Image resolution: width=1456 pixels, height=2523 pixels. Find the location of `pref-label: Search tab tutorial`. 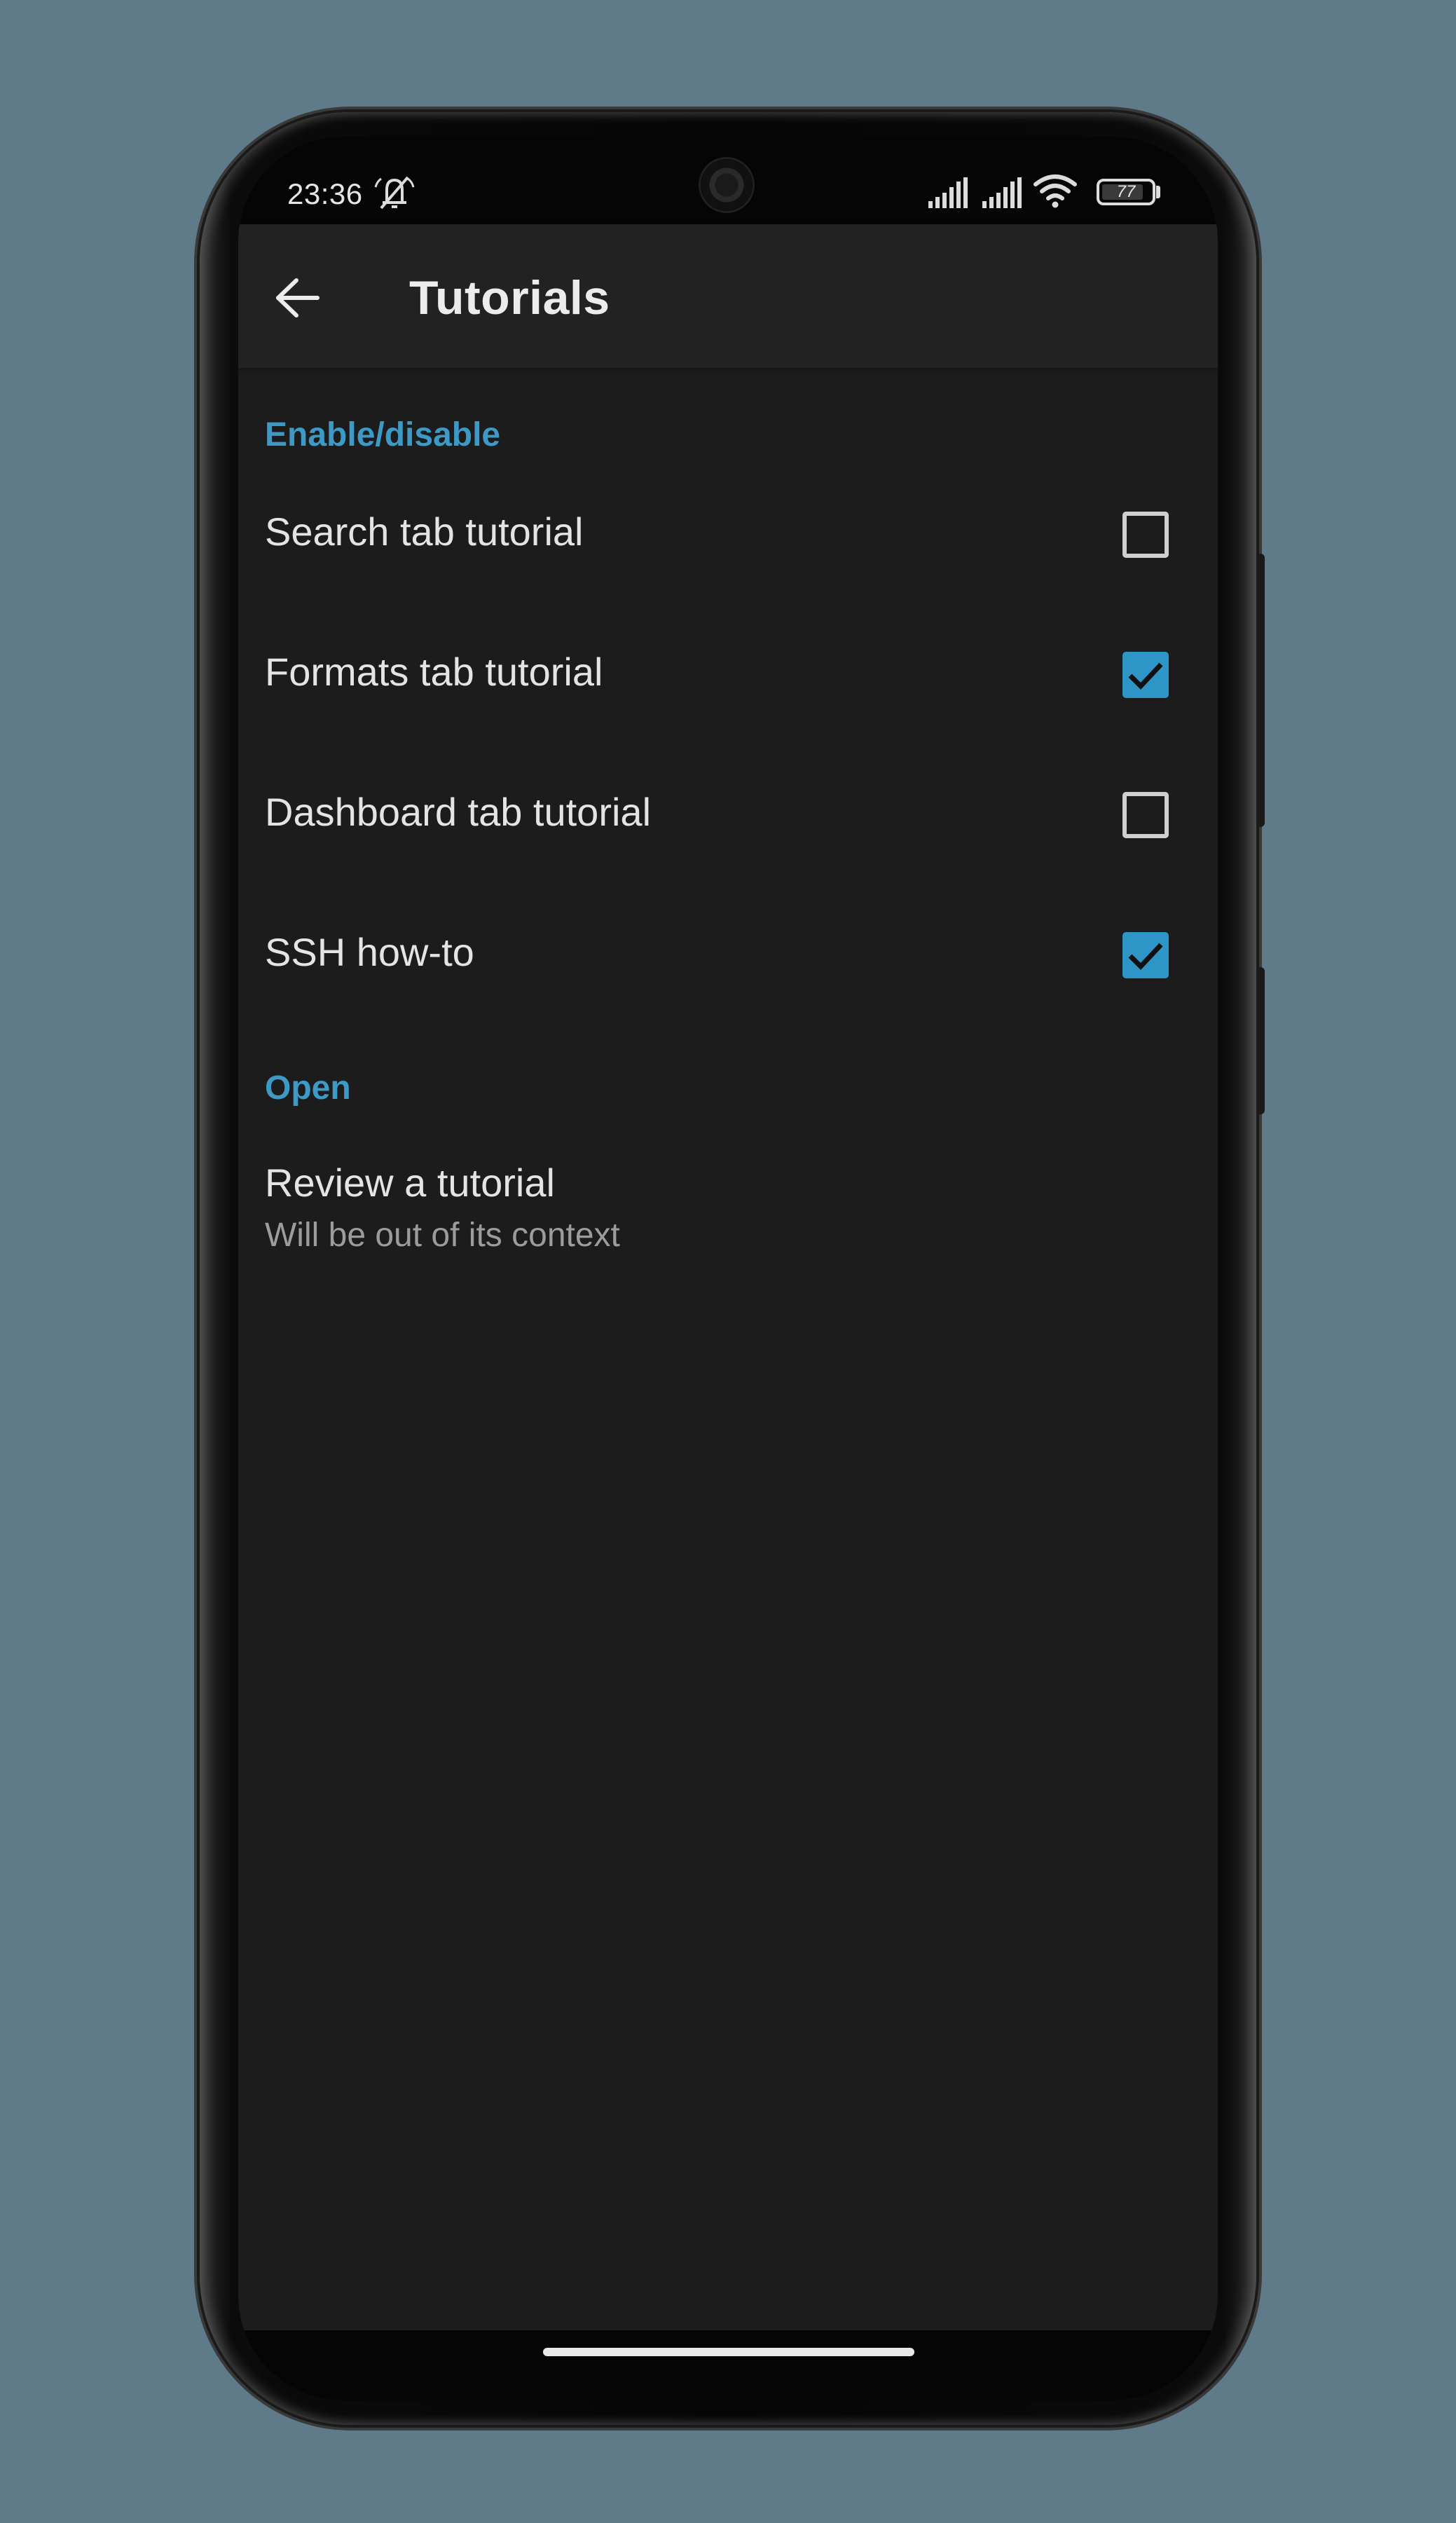

pref-label: Search tab tutorial is located at coordinates (424, 532).